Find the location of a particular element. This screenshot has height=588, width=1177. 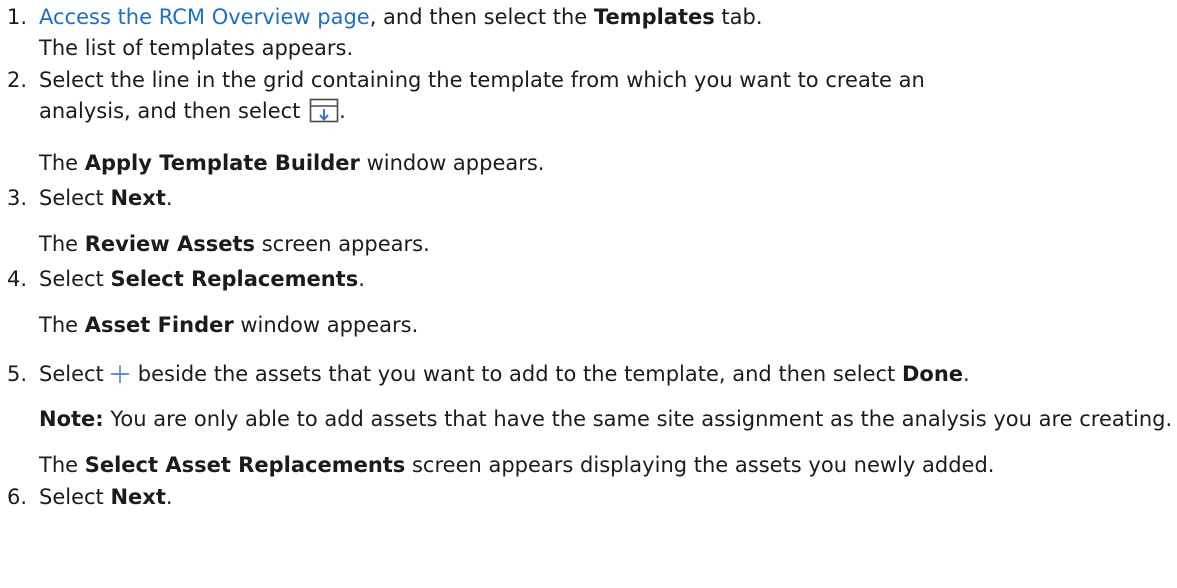

ui-term: Select Asset Replacements is located at coordinates (245, 465).